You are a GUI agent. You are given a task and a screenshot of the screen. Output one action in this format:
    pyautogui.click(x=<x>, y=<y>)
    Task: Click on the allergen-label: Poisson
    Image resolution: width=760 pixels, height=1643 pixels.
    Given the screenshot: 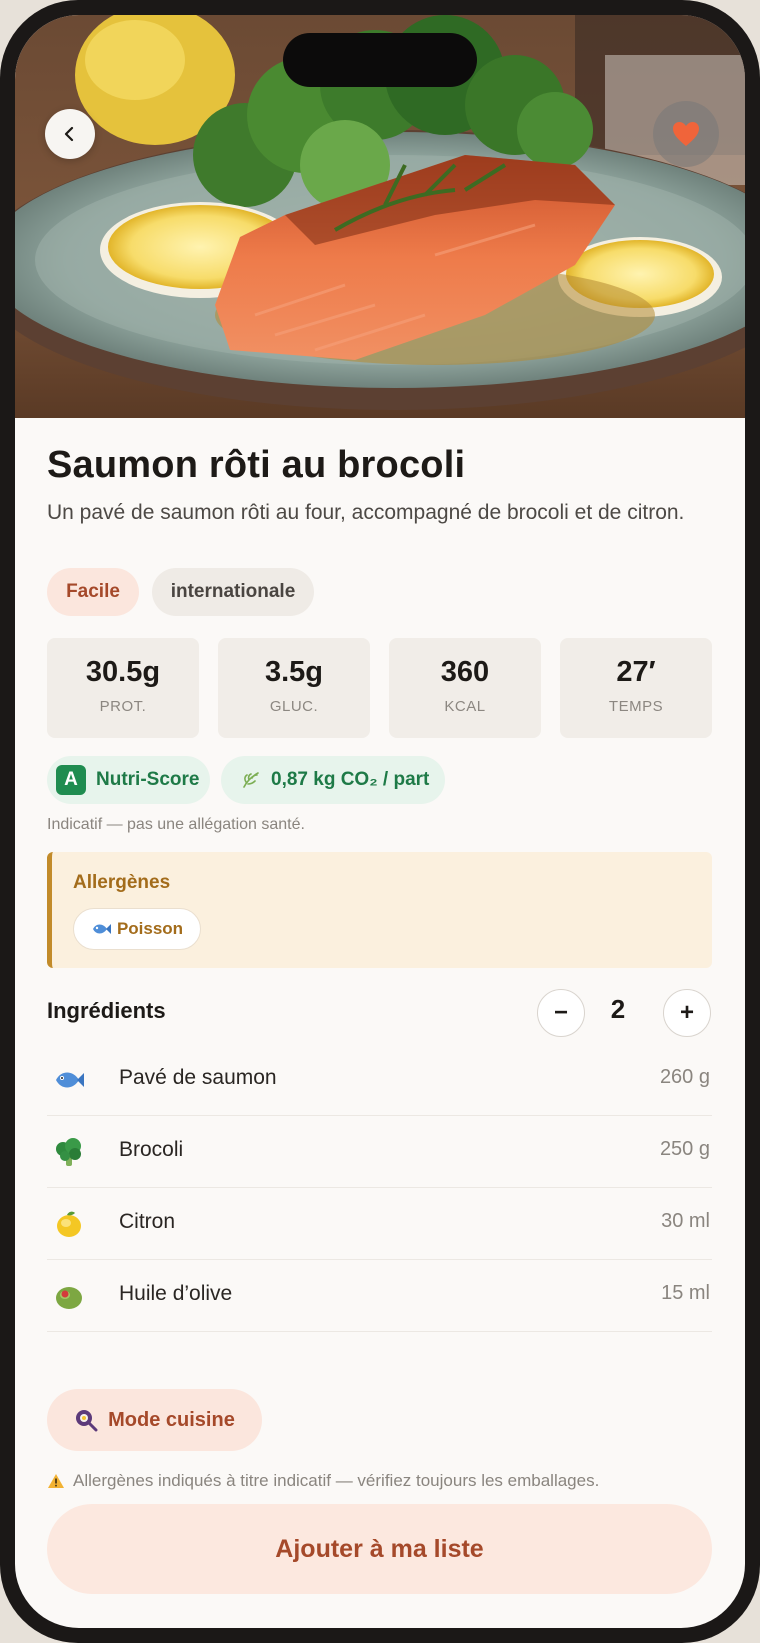 What is the action you would take?
    pyautogui.click(x=150, y=928)
    